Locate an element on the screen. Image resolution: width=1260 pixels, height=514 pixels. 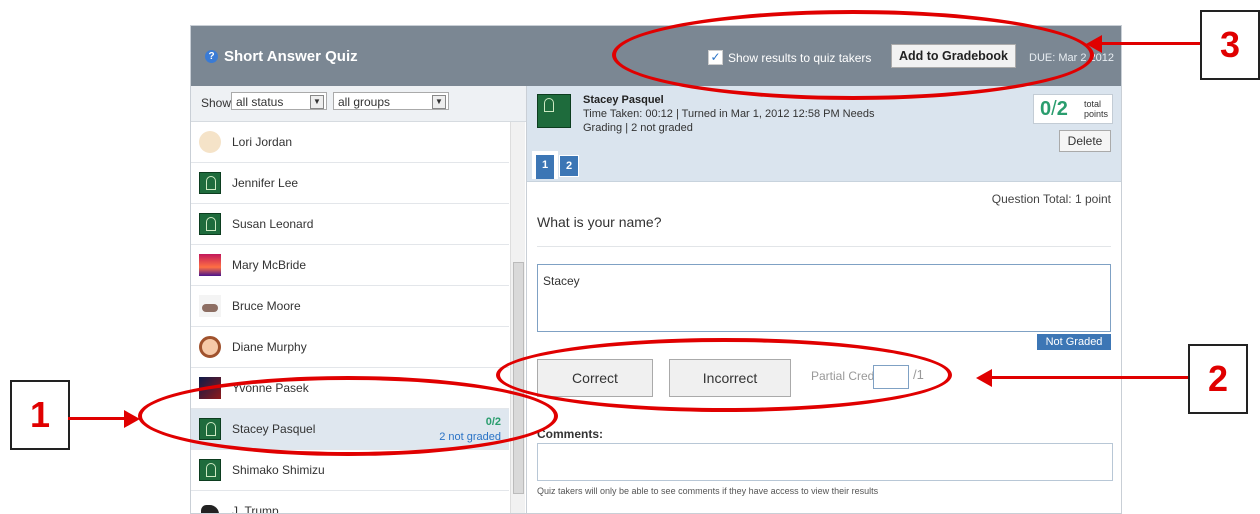
submission-student-name: Stacey Pasquel is located at coordinates (623, 100).